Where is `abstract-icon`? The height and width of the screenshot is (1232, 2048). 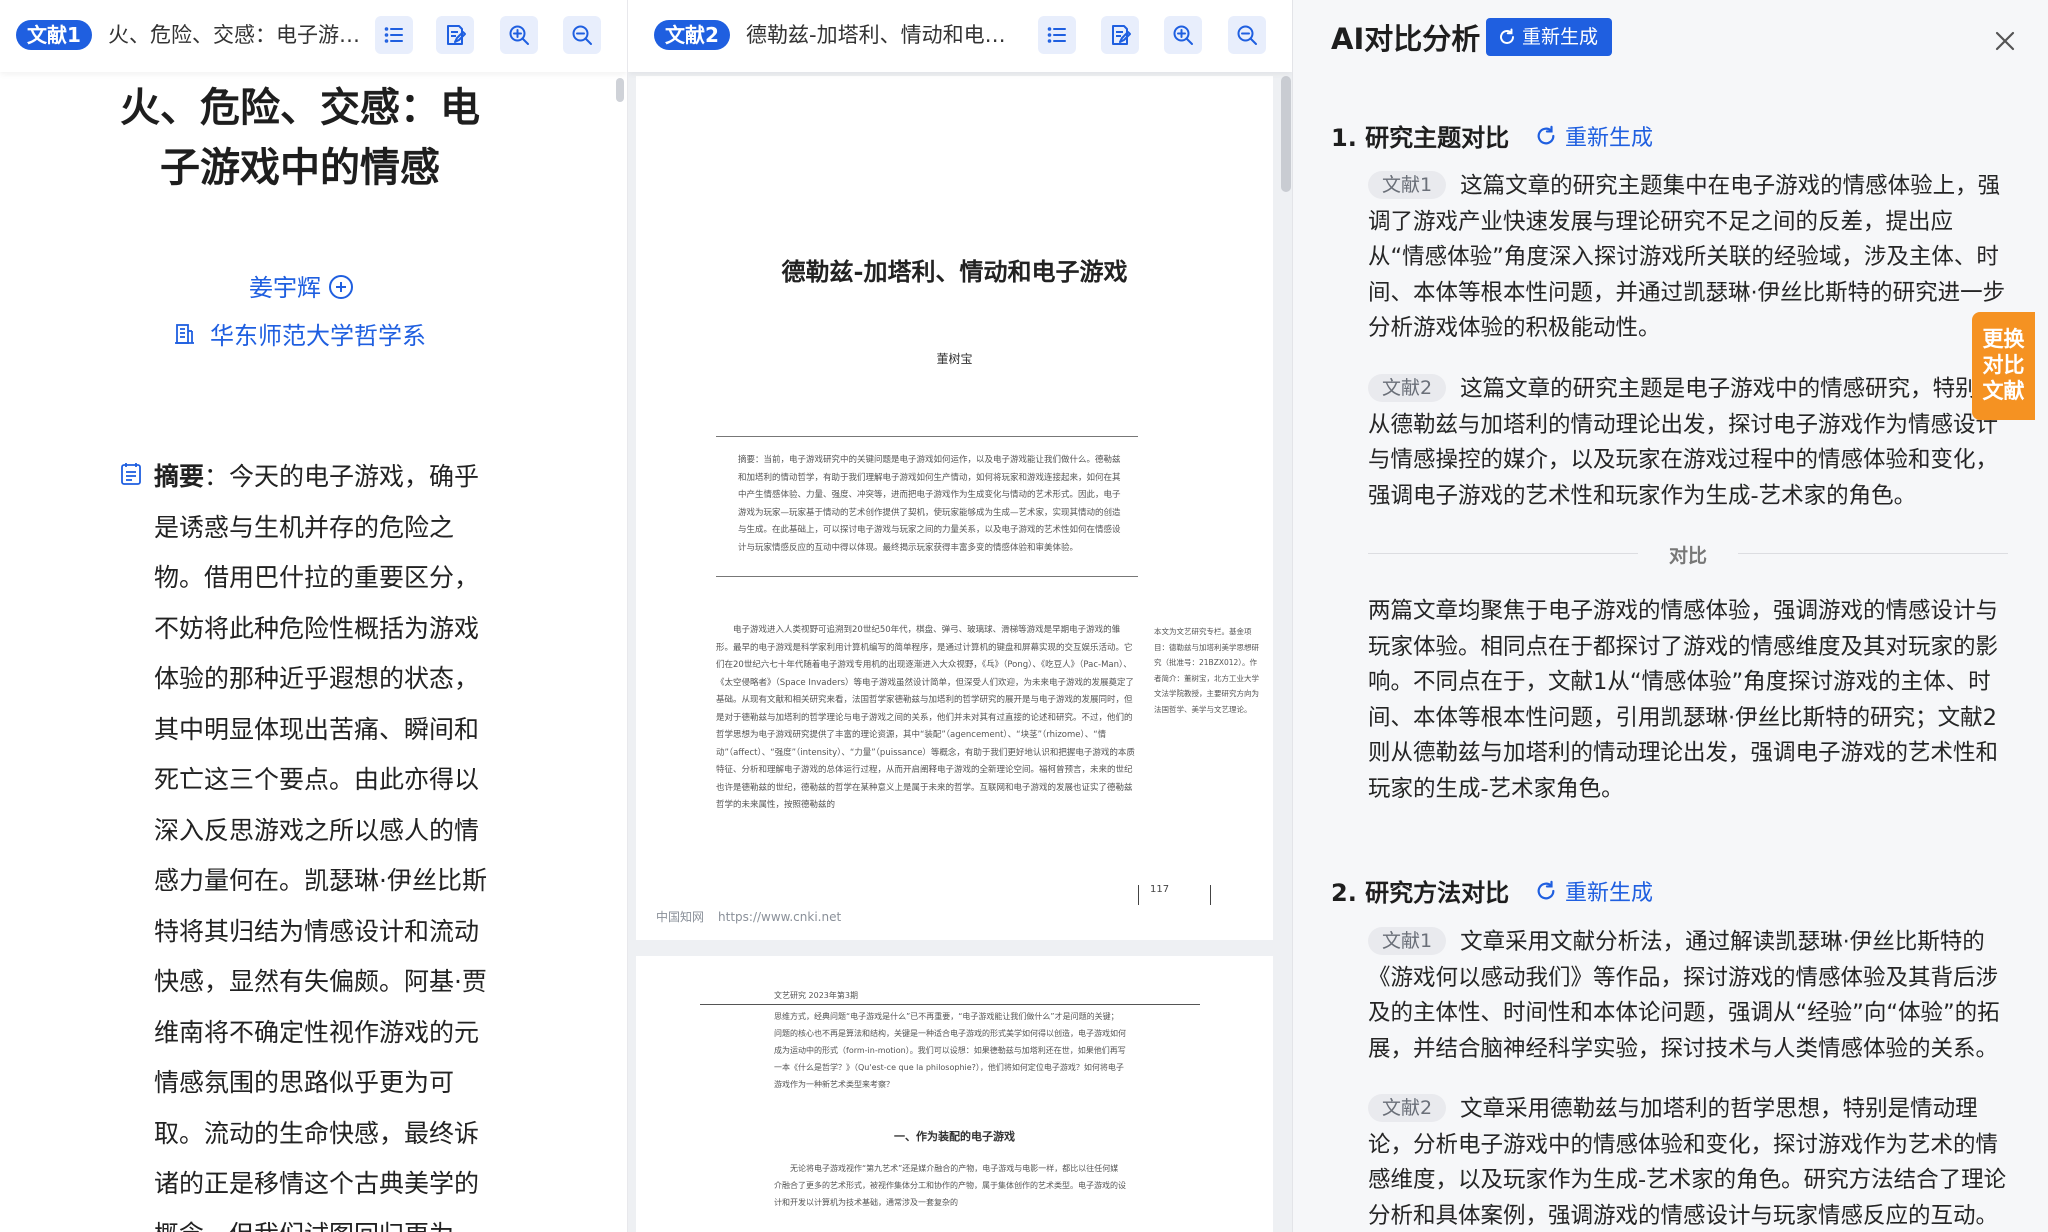 abstract-icon is located at coordinates (131, 474).